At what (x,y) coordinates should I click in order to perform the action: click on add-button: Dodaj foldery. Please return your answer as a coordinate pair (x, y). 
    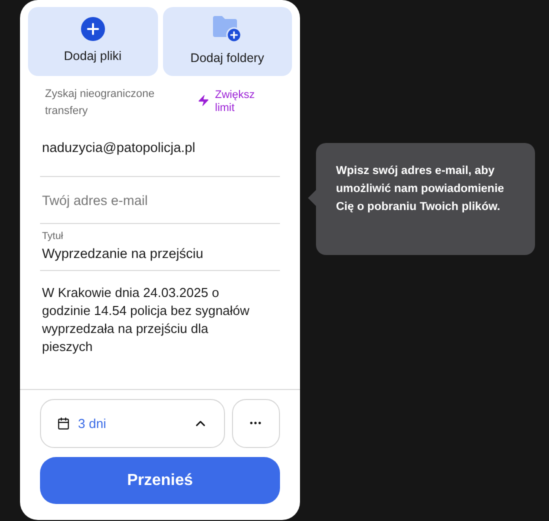
    Looking at the image, I should click on (227, 41).